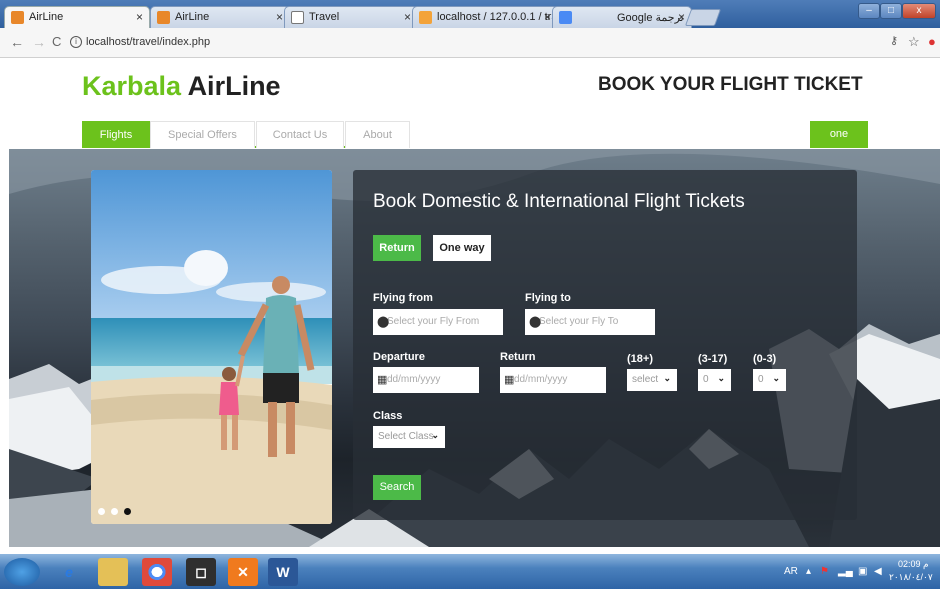  Describe the element at coordinates (518, 357) in the screenshot. I see `return-label: Return` at that location.